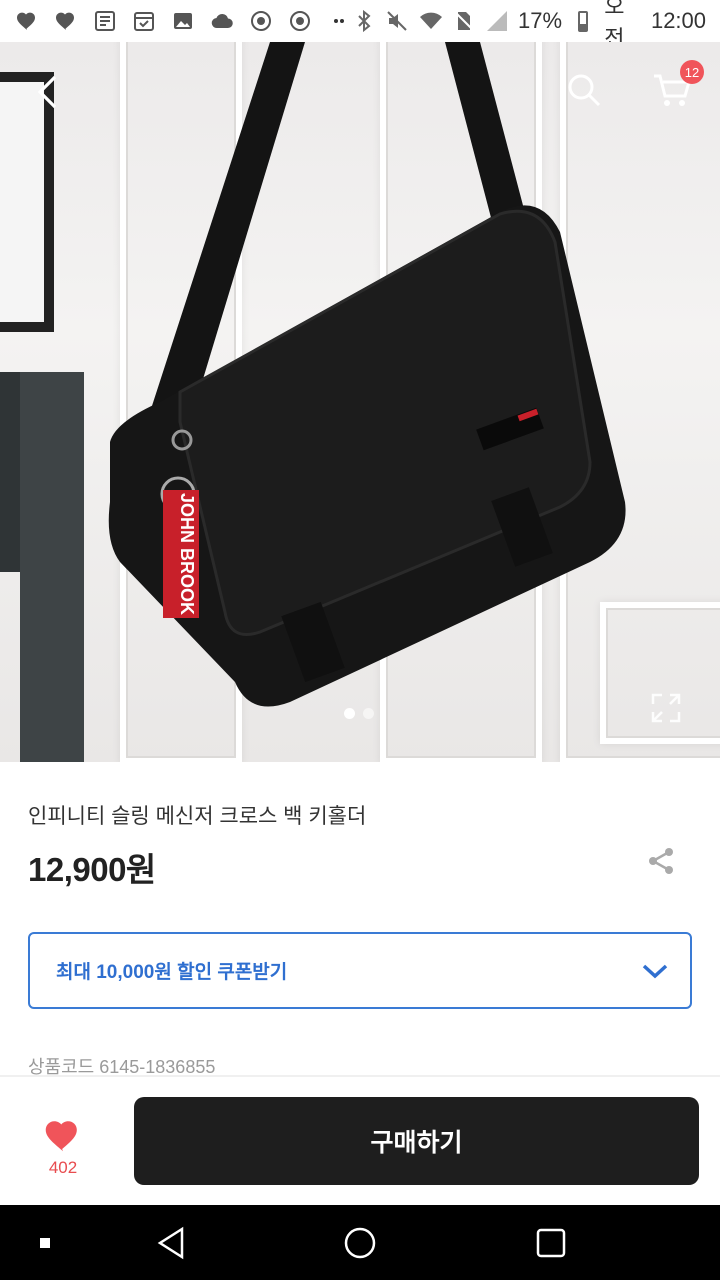 The width and height of the screenshot is (720, 1280). I want to click on recents-square-icon, so click(551, 1242).